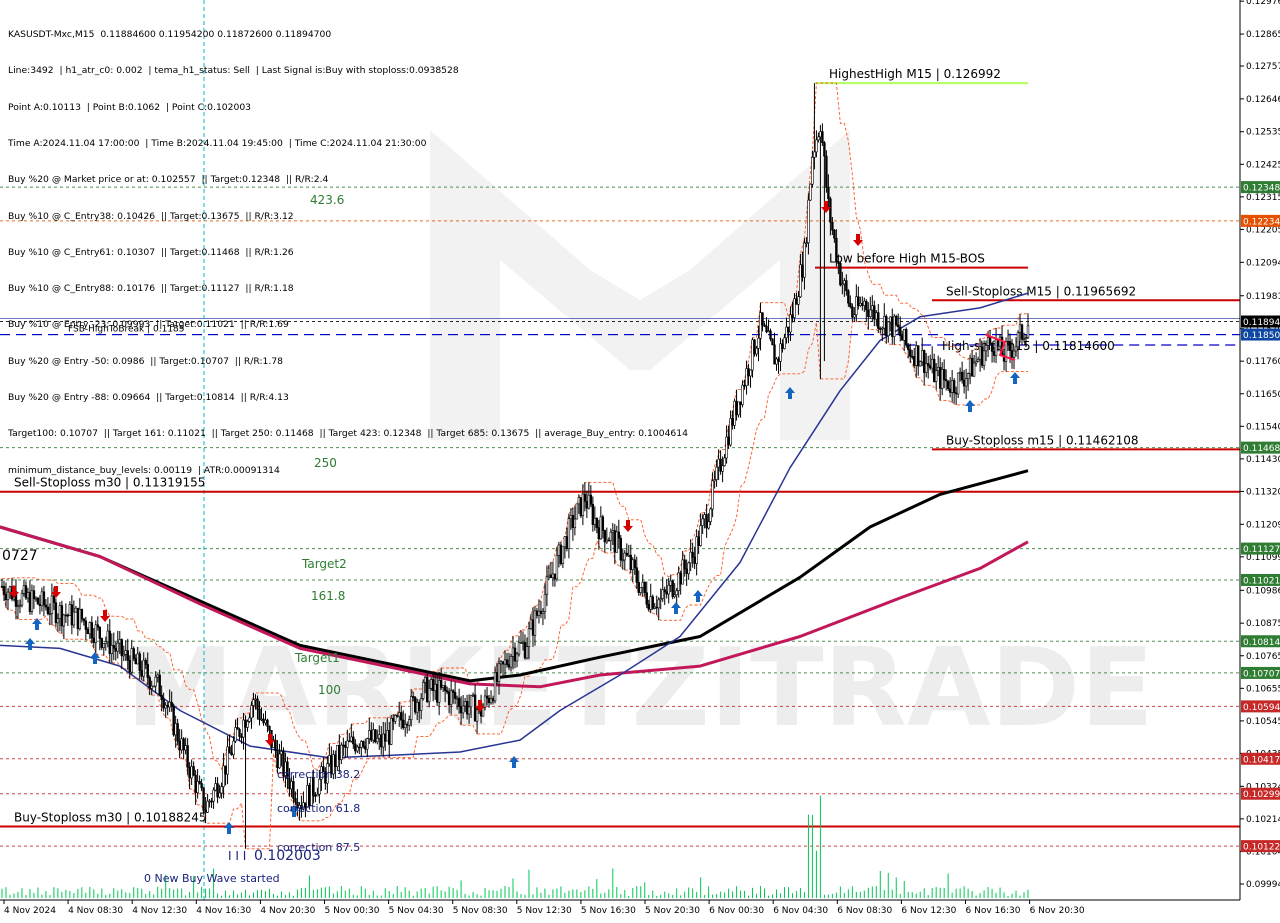 The width and height of the screenshot is (1280, 923). What do you see at coordinates (928, 911) in the screenshot?
I see `x-tick-label: 6 Nov 12:30` at bounding box center [928, 911].